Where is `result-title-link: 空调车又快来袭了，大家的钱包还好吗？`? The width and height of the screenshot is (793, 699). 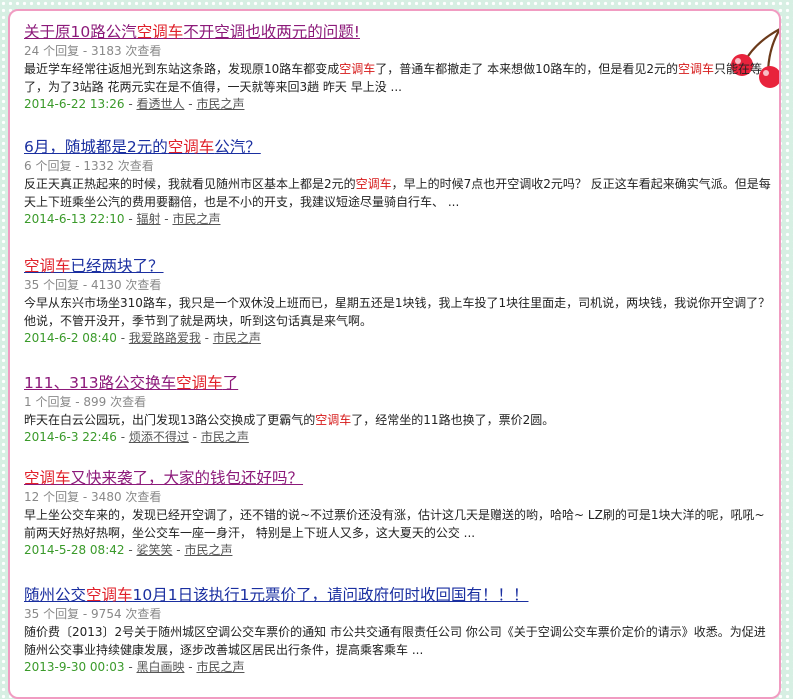
result-title-link: 空调车又快来袭了，大家的钱包还好吗？ is located at coordinates (400, 478).